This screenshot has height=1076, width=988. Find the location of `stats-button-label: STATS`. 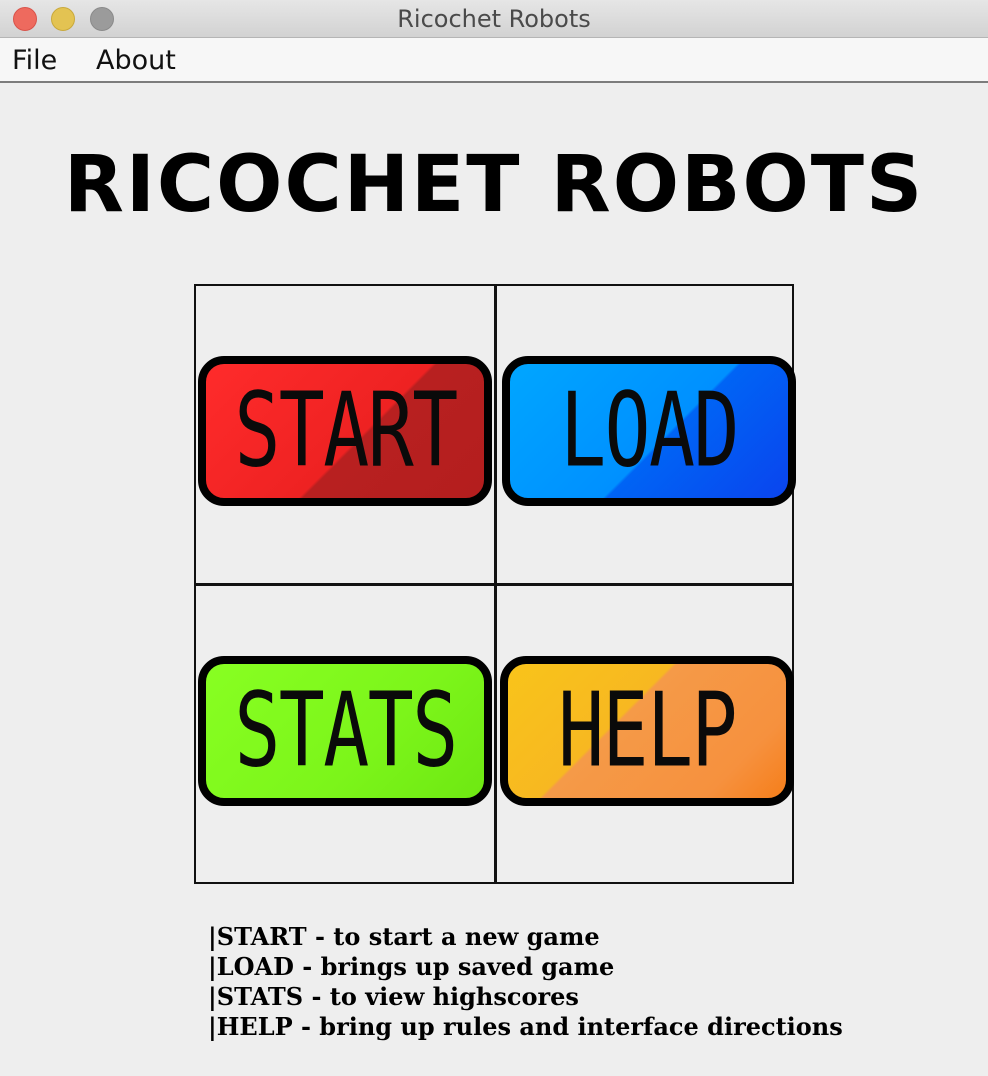

stats-button-label: STATS is located at coordinates (345, 731).